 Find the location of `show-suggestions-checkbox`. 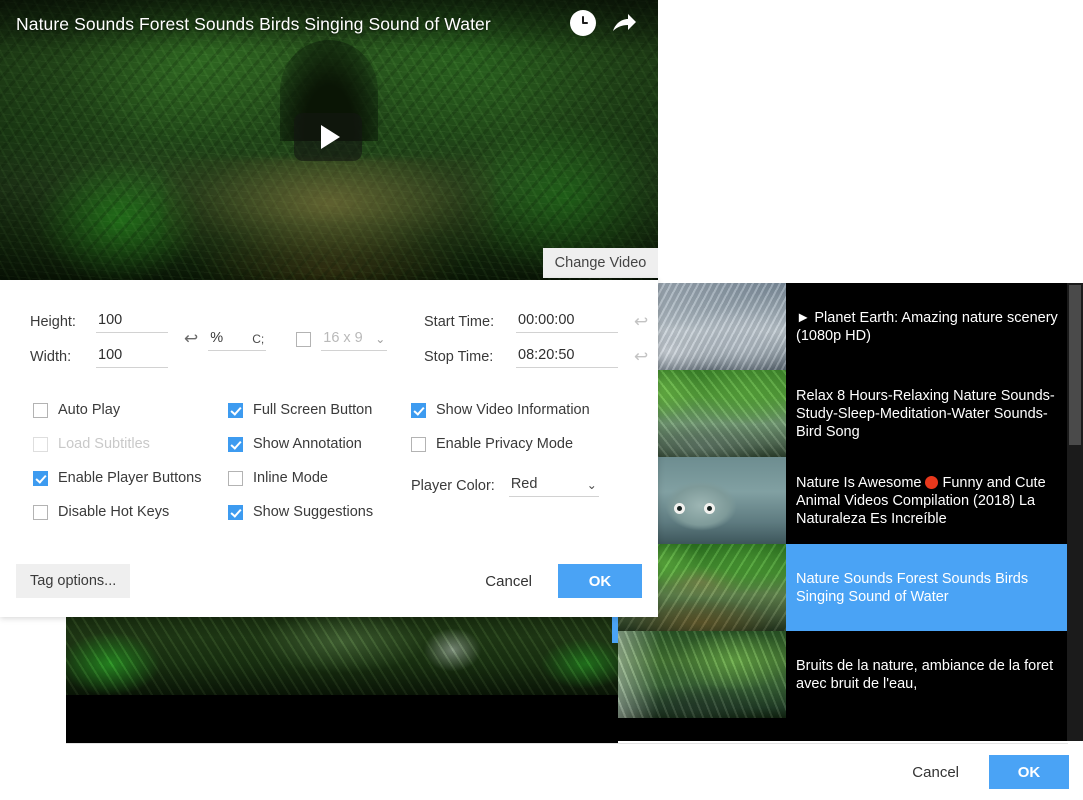

show-suggestions-checkbox is located at coordinates (235, 512).